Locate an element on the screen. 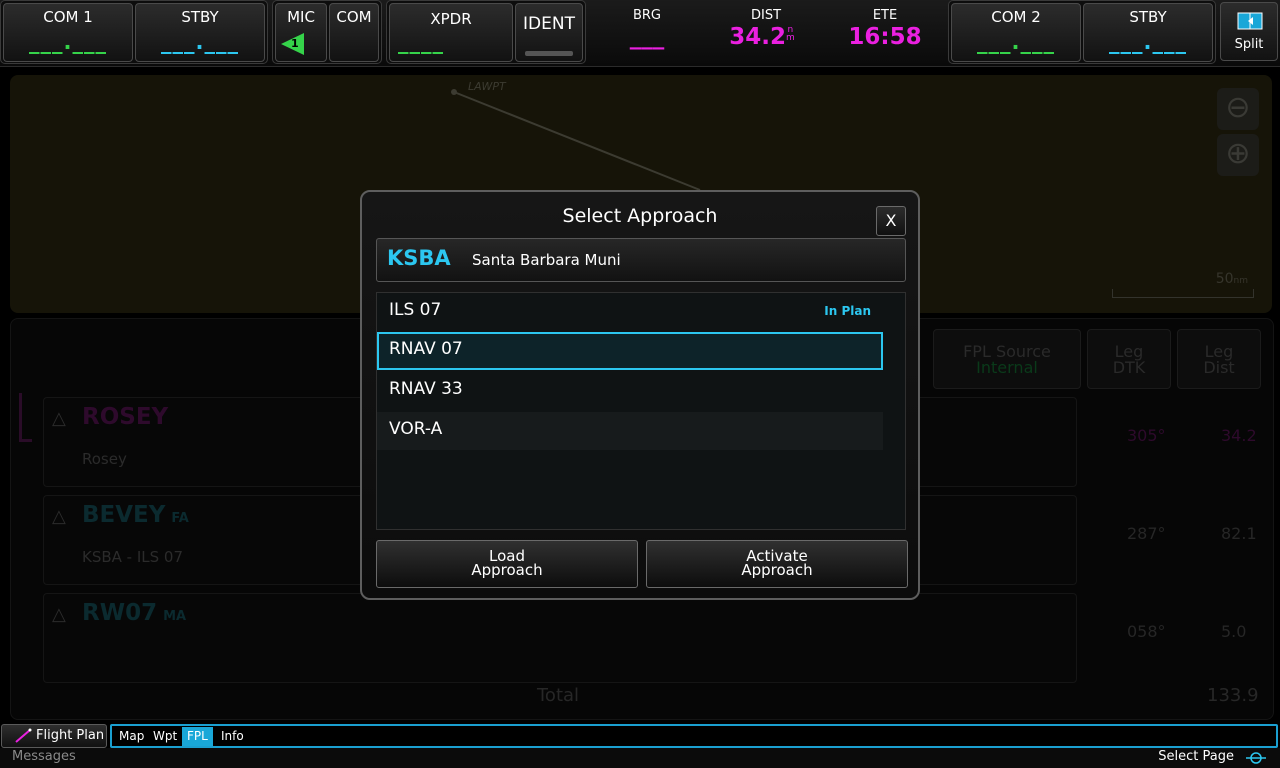 The height and width of the screenshot is (768, 1280). close-button: X is located at coordinates (891, 221).